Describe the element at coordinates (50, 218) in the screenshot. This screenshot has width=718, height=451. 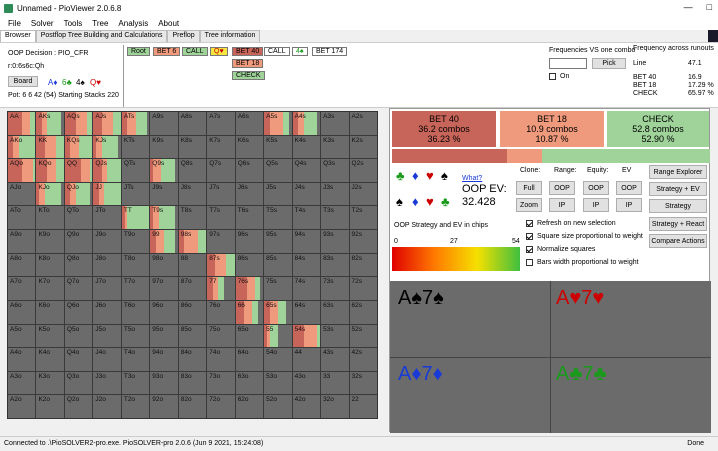
I see `hand-cell-kto: KTo` at that location.